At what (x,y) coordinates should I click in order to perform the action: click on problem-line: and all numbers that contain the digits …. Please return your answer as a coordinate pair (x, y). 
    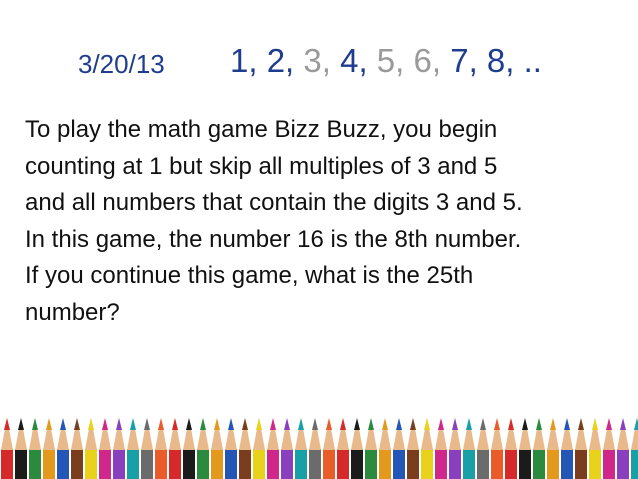
    Looking at the image, I should click on (274, 202).